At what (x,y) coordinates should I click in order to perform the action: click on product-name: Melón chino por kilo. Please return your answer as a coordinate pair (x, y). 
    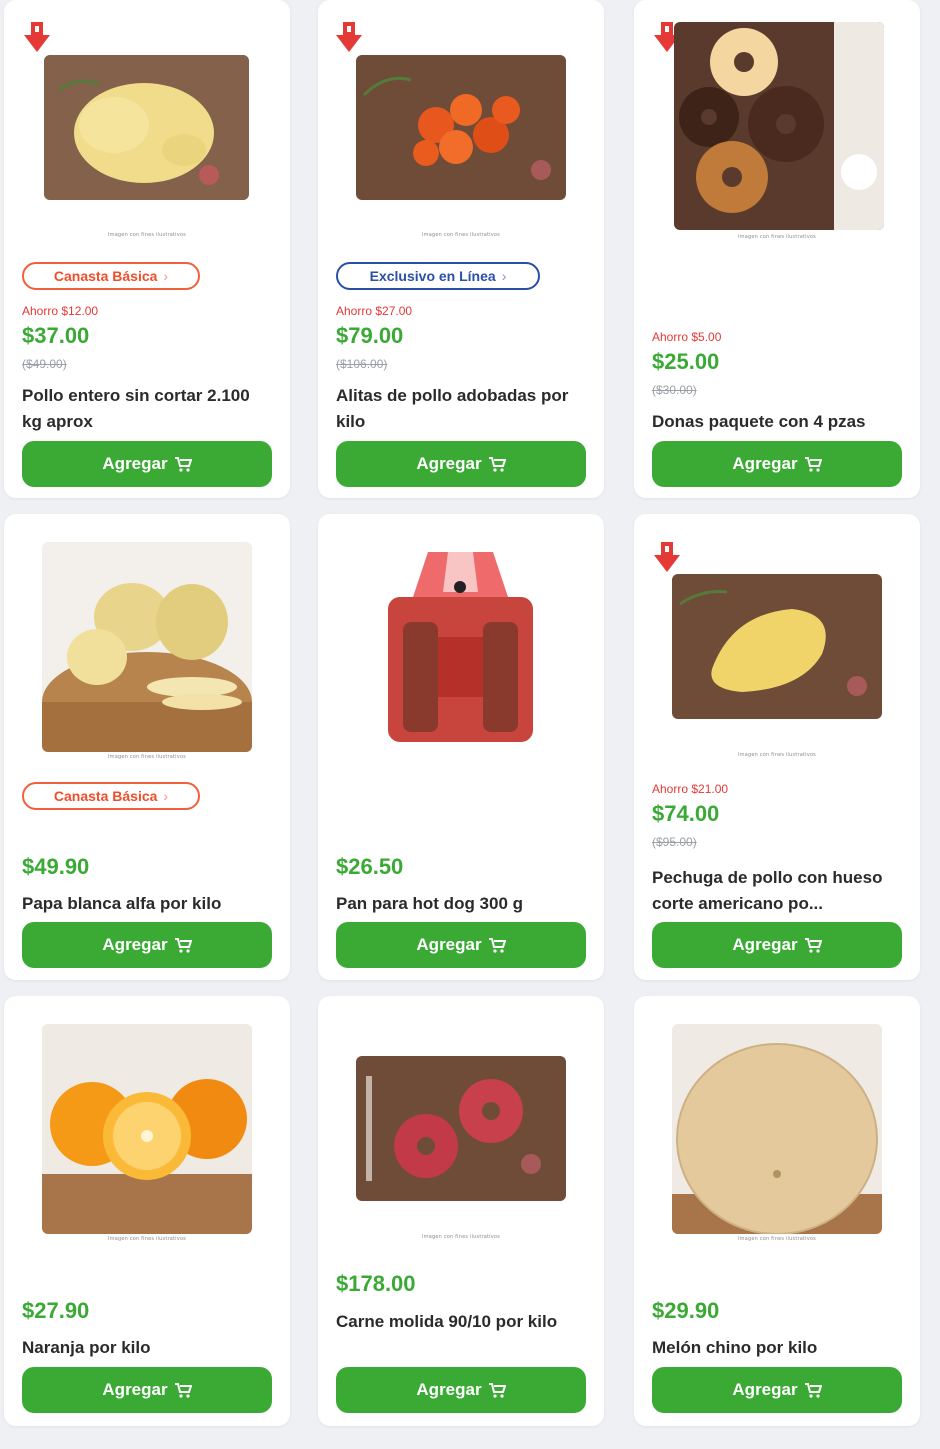
    Looking at the image, I should click on (777, 1348).